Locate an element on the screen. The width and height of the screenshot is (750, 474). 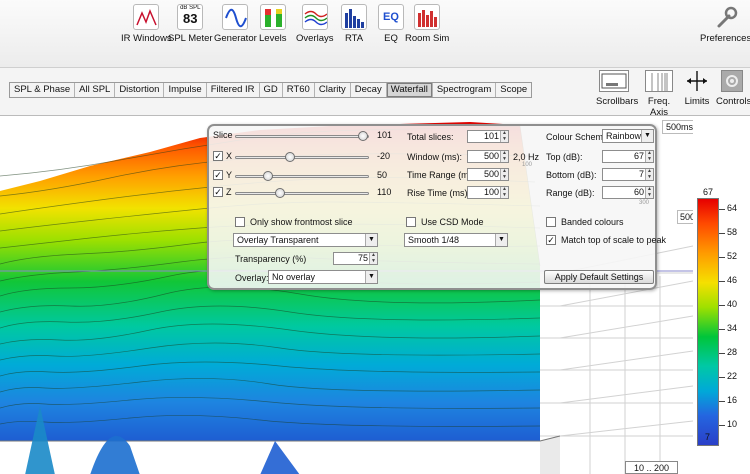
rise-time-input: 100 ▲ ▼ is located at coordinates (488, 192).